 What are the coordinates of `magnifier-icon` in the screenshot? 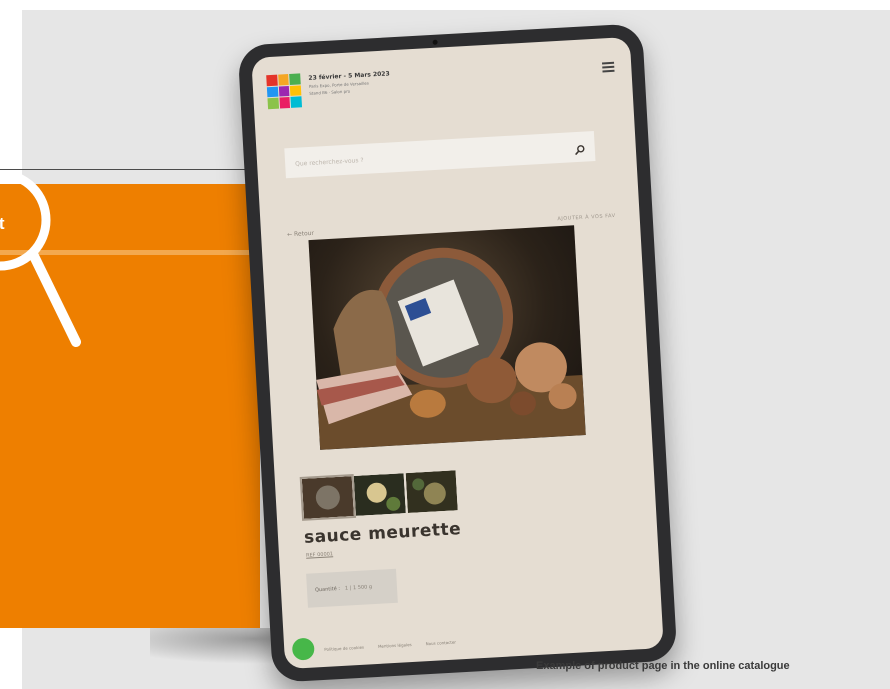 It's located at (40, 258).